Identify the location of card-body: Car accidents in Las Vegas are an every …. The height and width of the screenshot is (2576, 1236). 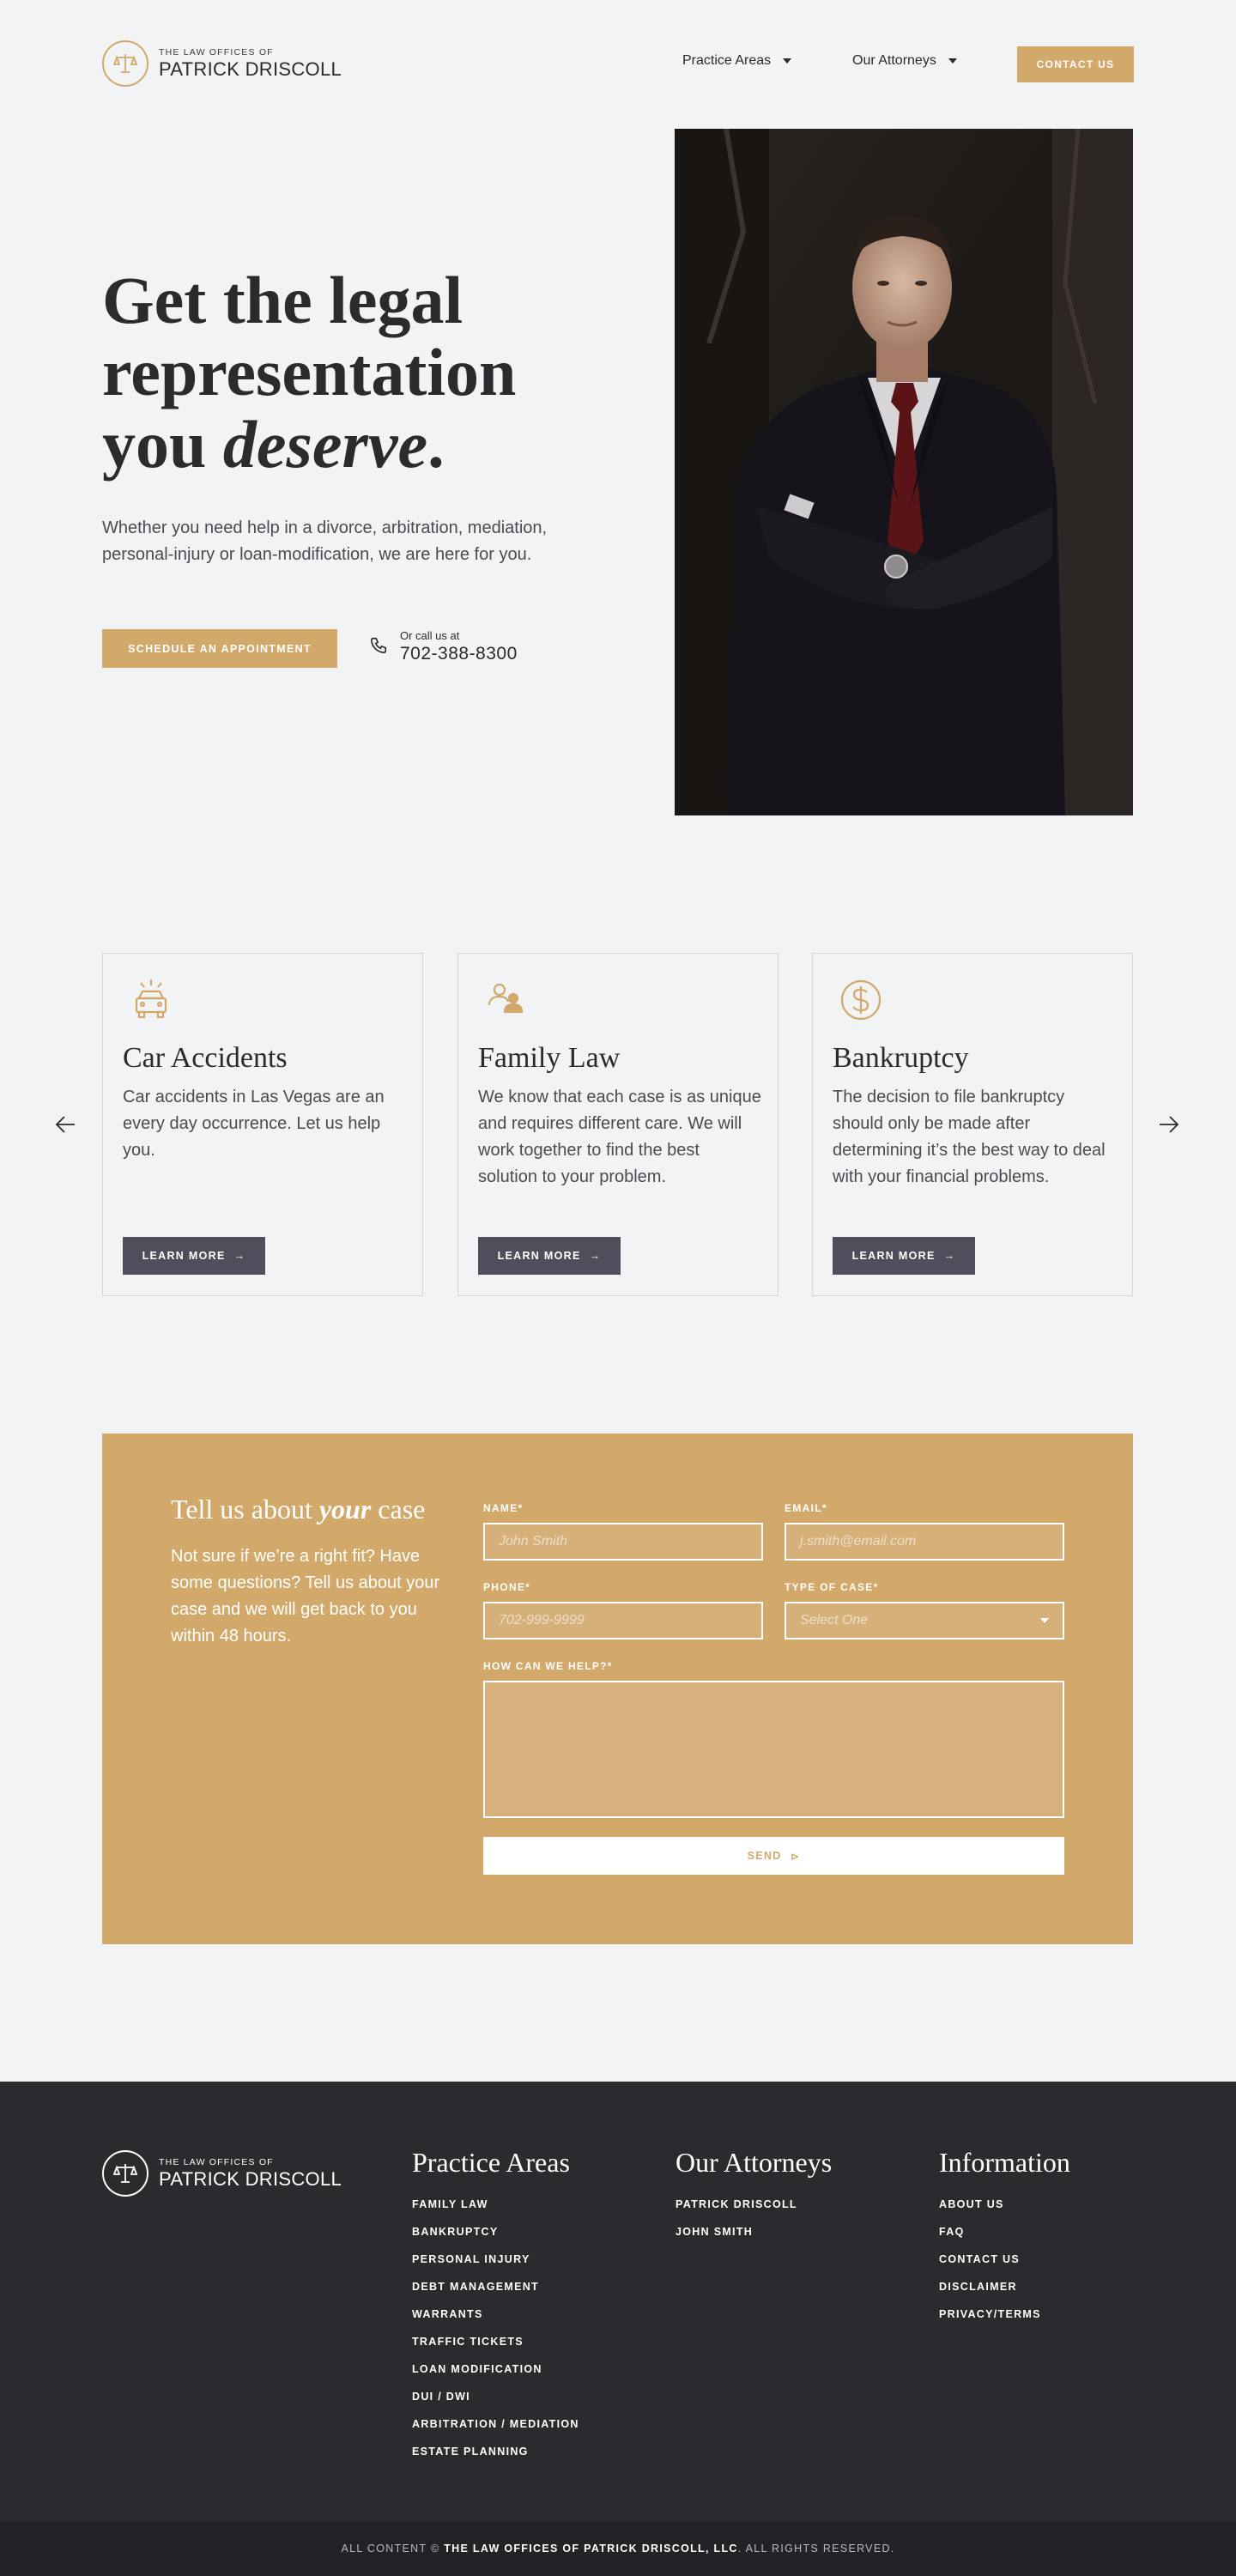
(254, 1124).